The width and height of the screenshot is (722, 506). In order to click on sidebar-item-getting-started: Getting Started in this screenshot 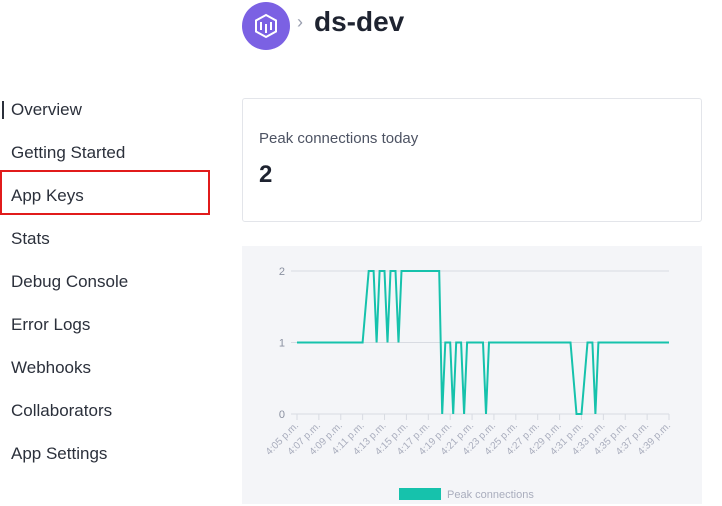, I will do `click(115, 152)`.